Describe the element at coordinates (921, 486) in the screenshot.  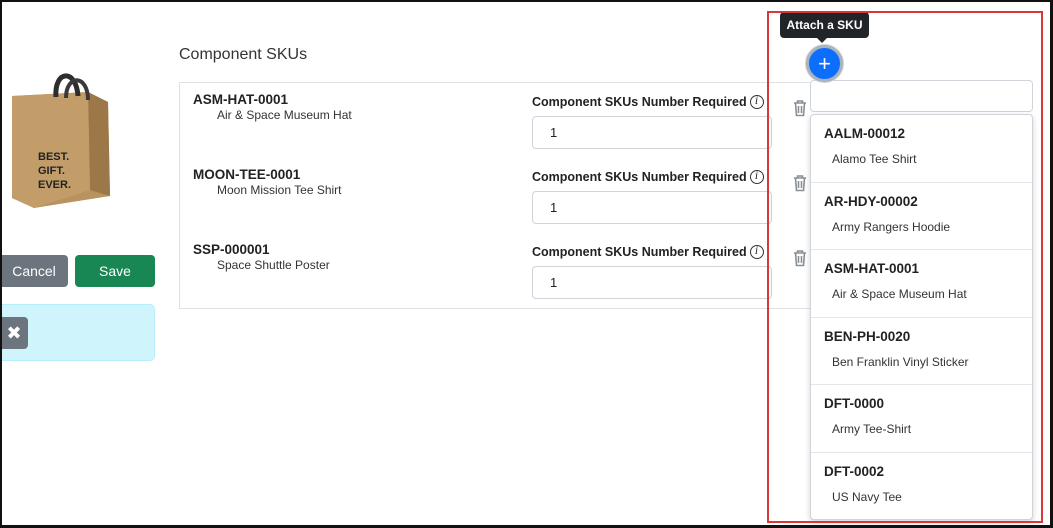
I see `dropdown-option: DFT-0002 US Navy Tee` at that location.